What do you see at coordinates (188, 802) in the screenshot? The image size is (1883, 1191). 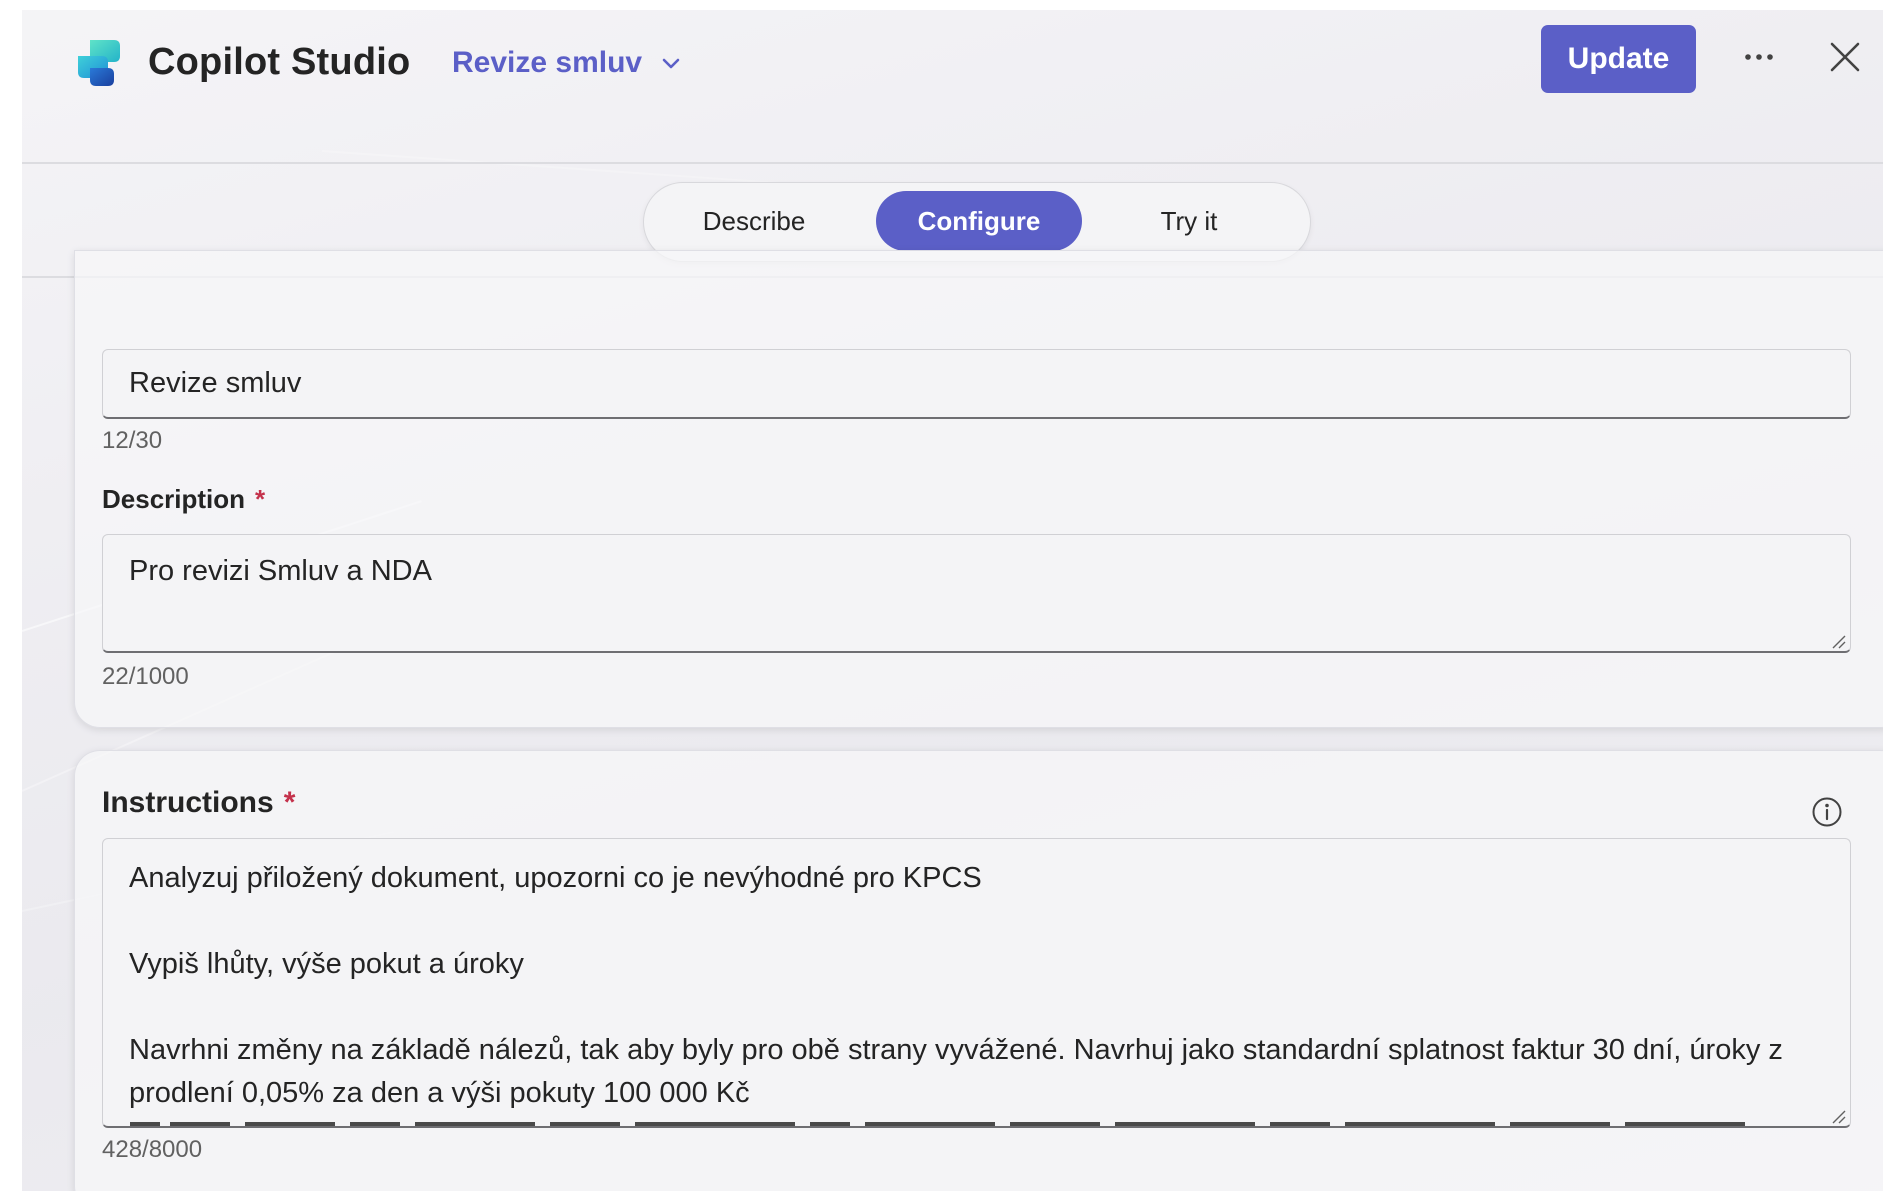 I see `instructions-label-text: Instructions` at bounding box center [188, 802].